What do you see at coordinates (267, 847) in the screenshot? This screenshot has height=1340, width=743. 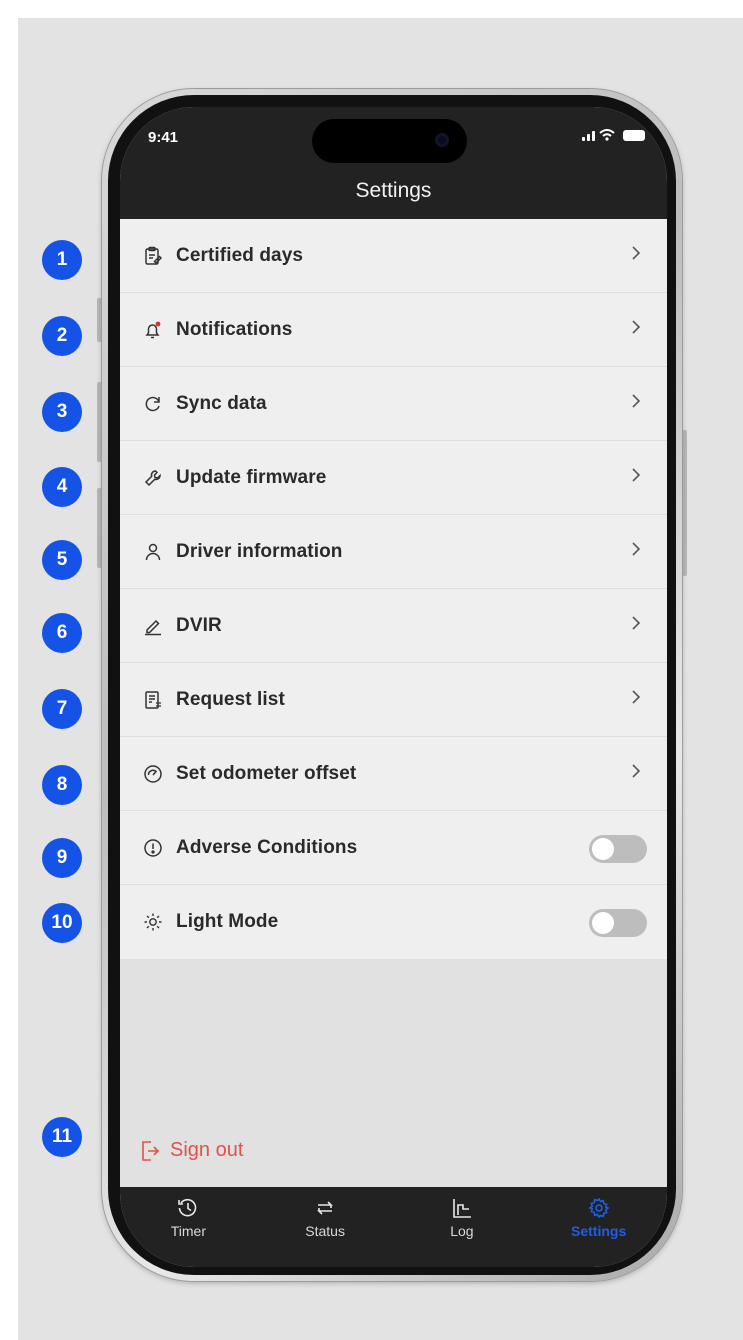 I see `settings-item-label: Adverse Conditions` at bounding box center [267, 847].